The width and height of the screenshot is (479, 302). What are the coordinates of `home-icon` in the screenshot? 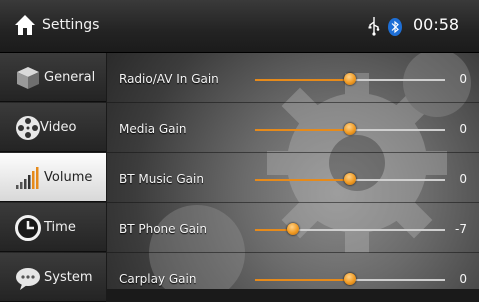 It's located at (25, 25).